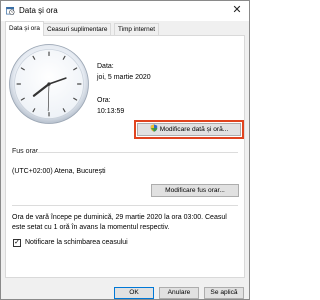 The height and width of the screenshot is (300, 320). I want to click on tab-internet-time: Timp internet, so click(137, 29).